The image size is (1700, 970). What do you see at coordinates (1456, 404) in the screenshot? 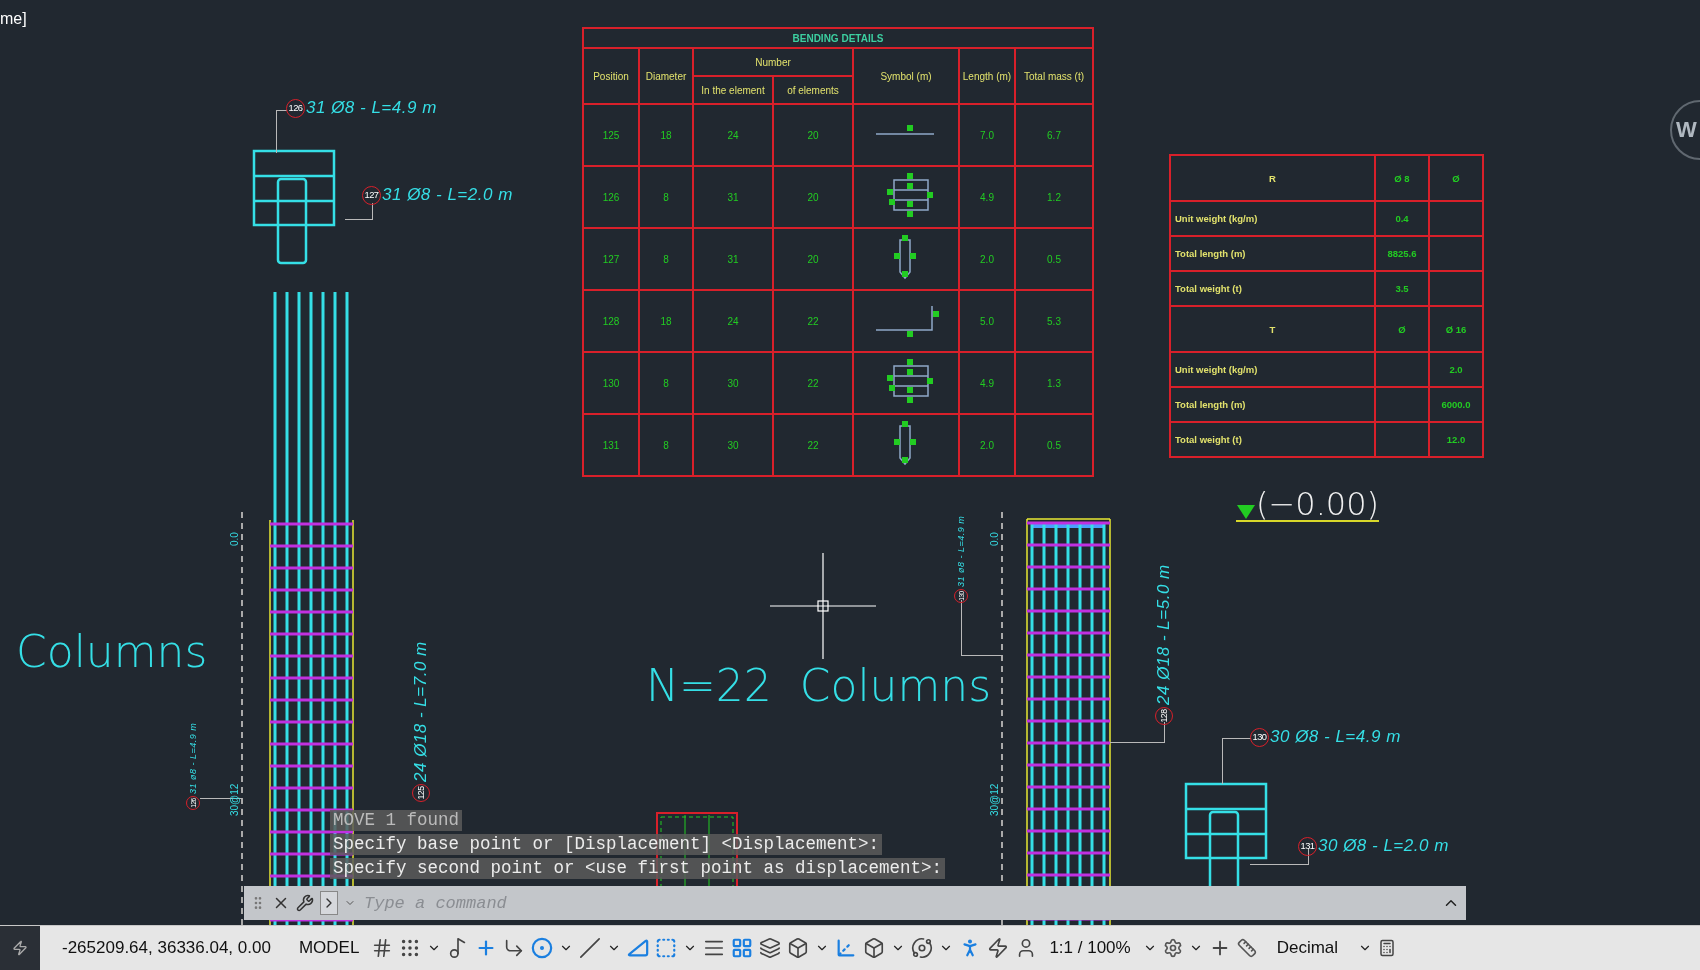
I see `table-cell: 6000.0` at bounding box center [1456, 404].